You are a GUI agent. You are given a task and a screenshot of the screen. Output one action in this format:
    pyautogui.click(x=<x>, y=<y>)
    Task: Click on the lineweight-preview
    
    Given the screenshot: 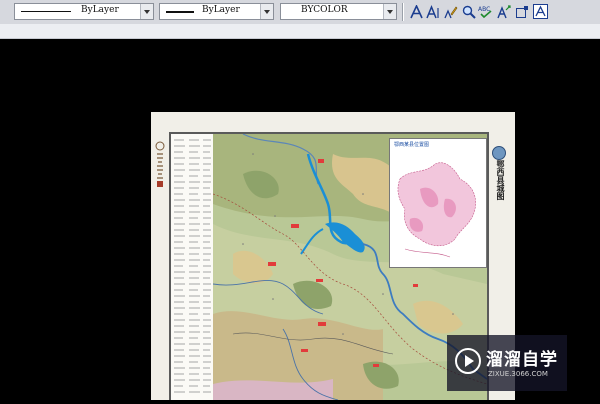 What is the action you would take?
    pyautogui.click(x=180, y=12)
    